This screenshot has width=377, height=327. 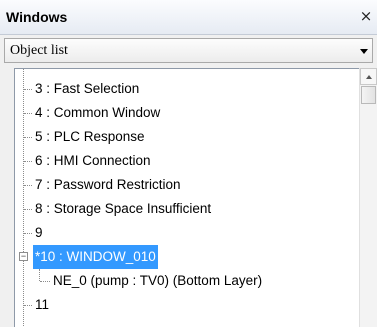 What do you see at coordinates (42, 304) in the screenshot?
I see `tree-item-label: 11` at bounding box center [42, 304].